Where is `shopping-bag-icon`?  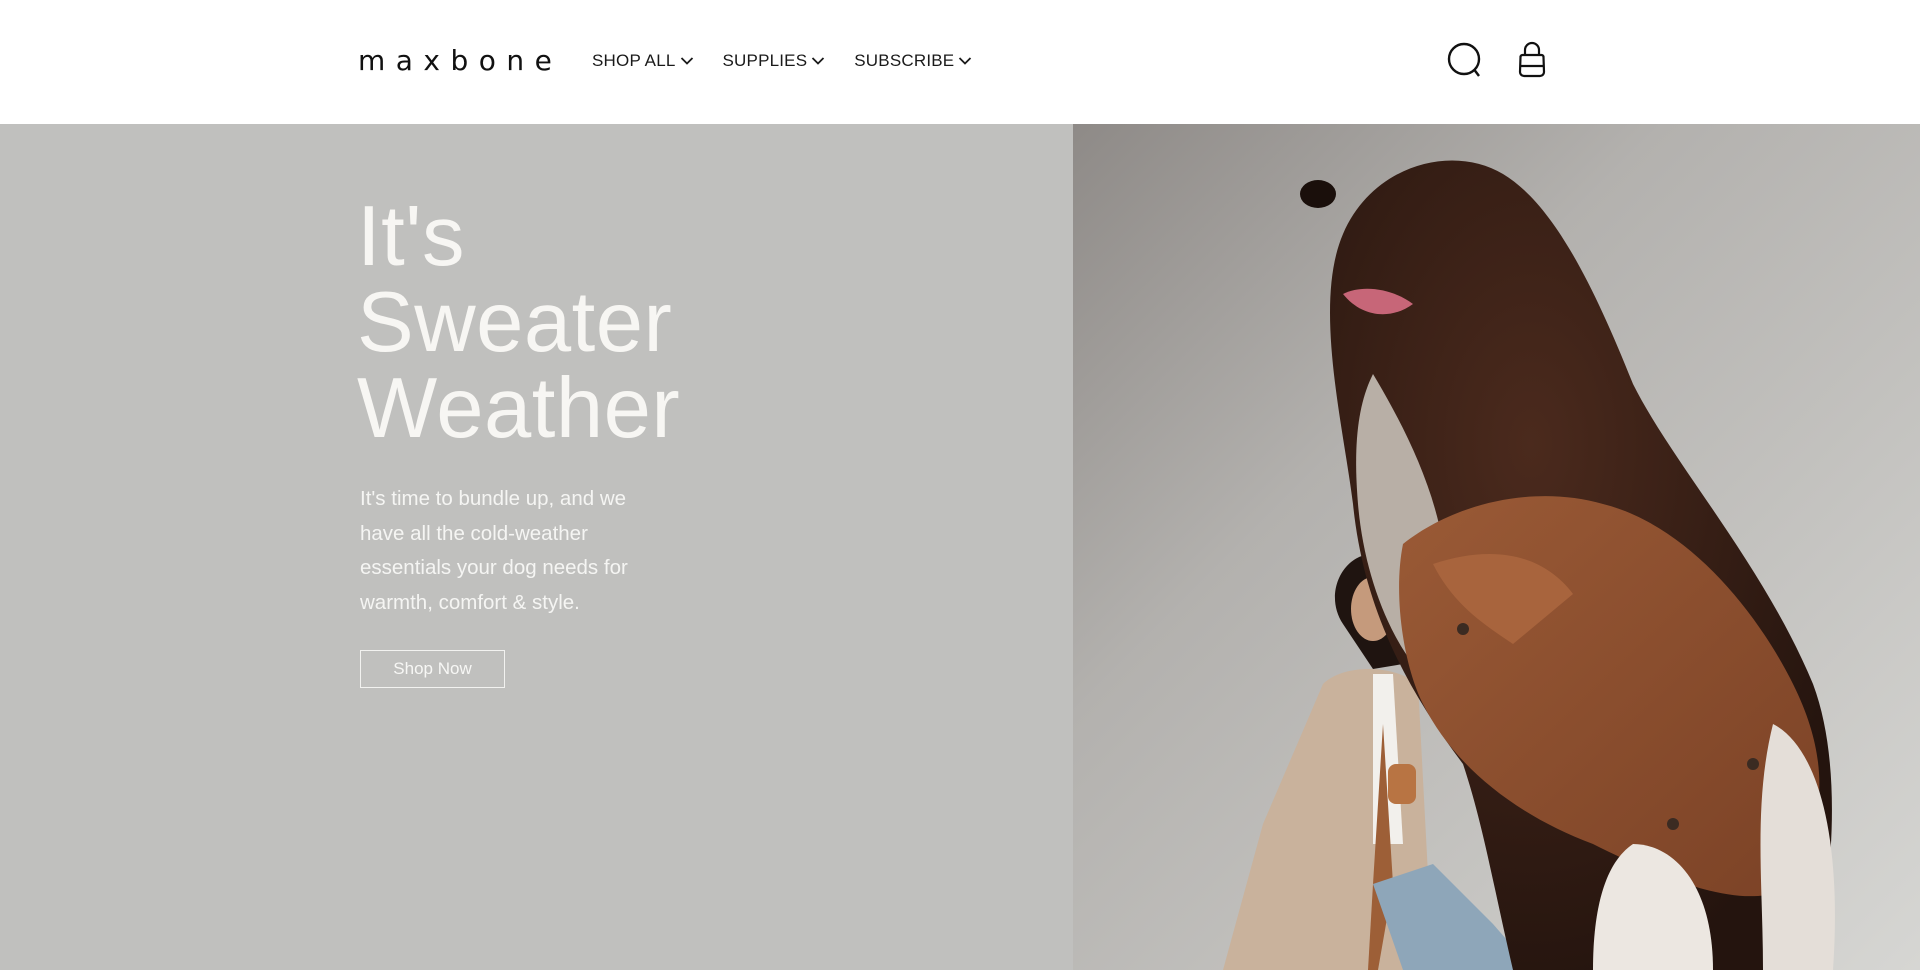 shopping-bag-icon is located at coordinates (1532, 59).